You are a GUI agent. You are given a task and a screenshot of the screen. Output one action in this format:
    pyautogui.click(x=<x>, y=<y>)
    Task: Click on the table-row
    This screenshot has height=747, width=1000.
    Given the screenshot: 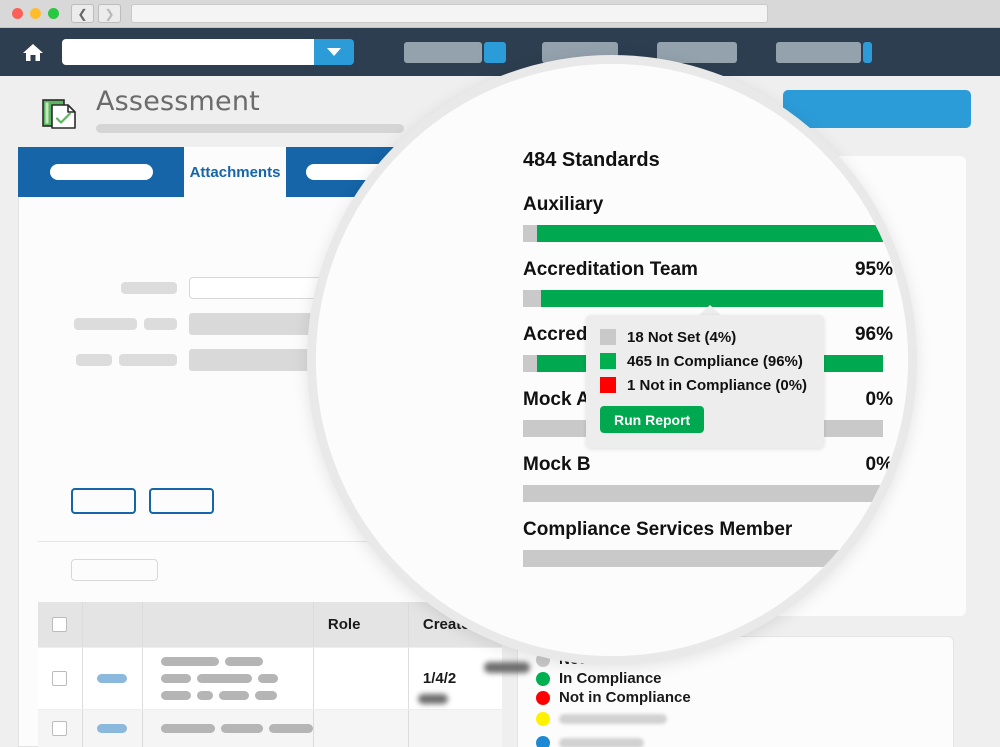 What is the action you would take?
    pyautogui.click(x=270, y=728)
    